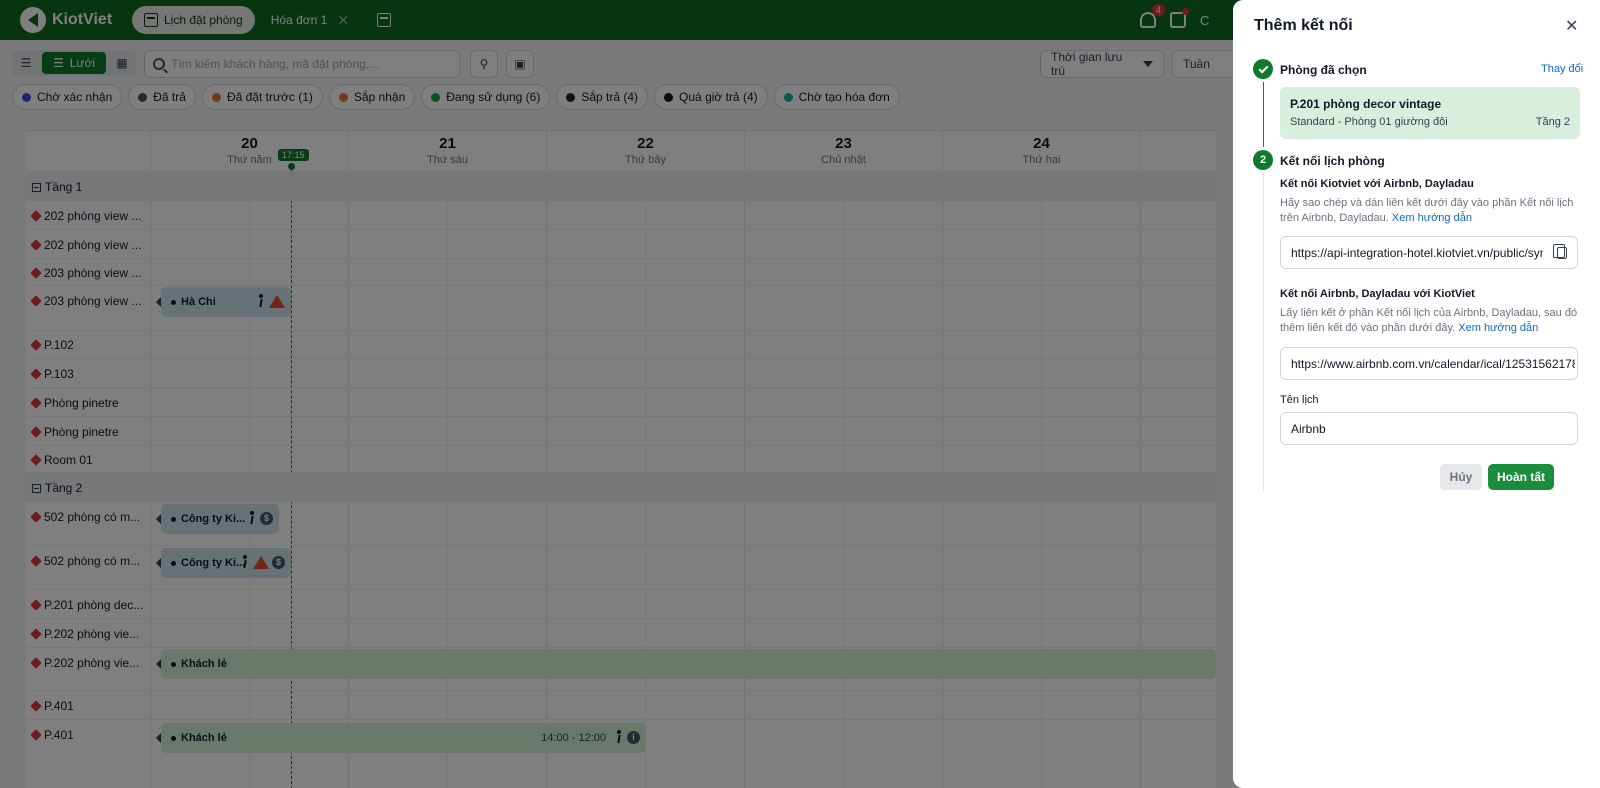 This screenshot has width=1600, height=788. What do you see at coordinates (1377, 294) in the screenshot?
I see `import-section-title: Kết nối Airbnb, Dayladau với KiotViet` at bounding box center [1377, 294].